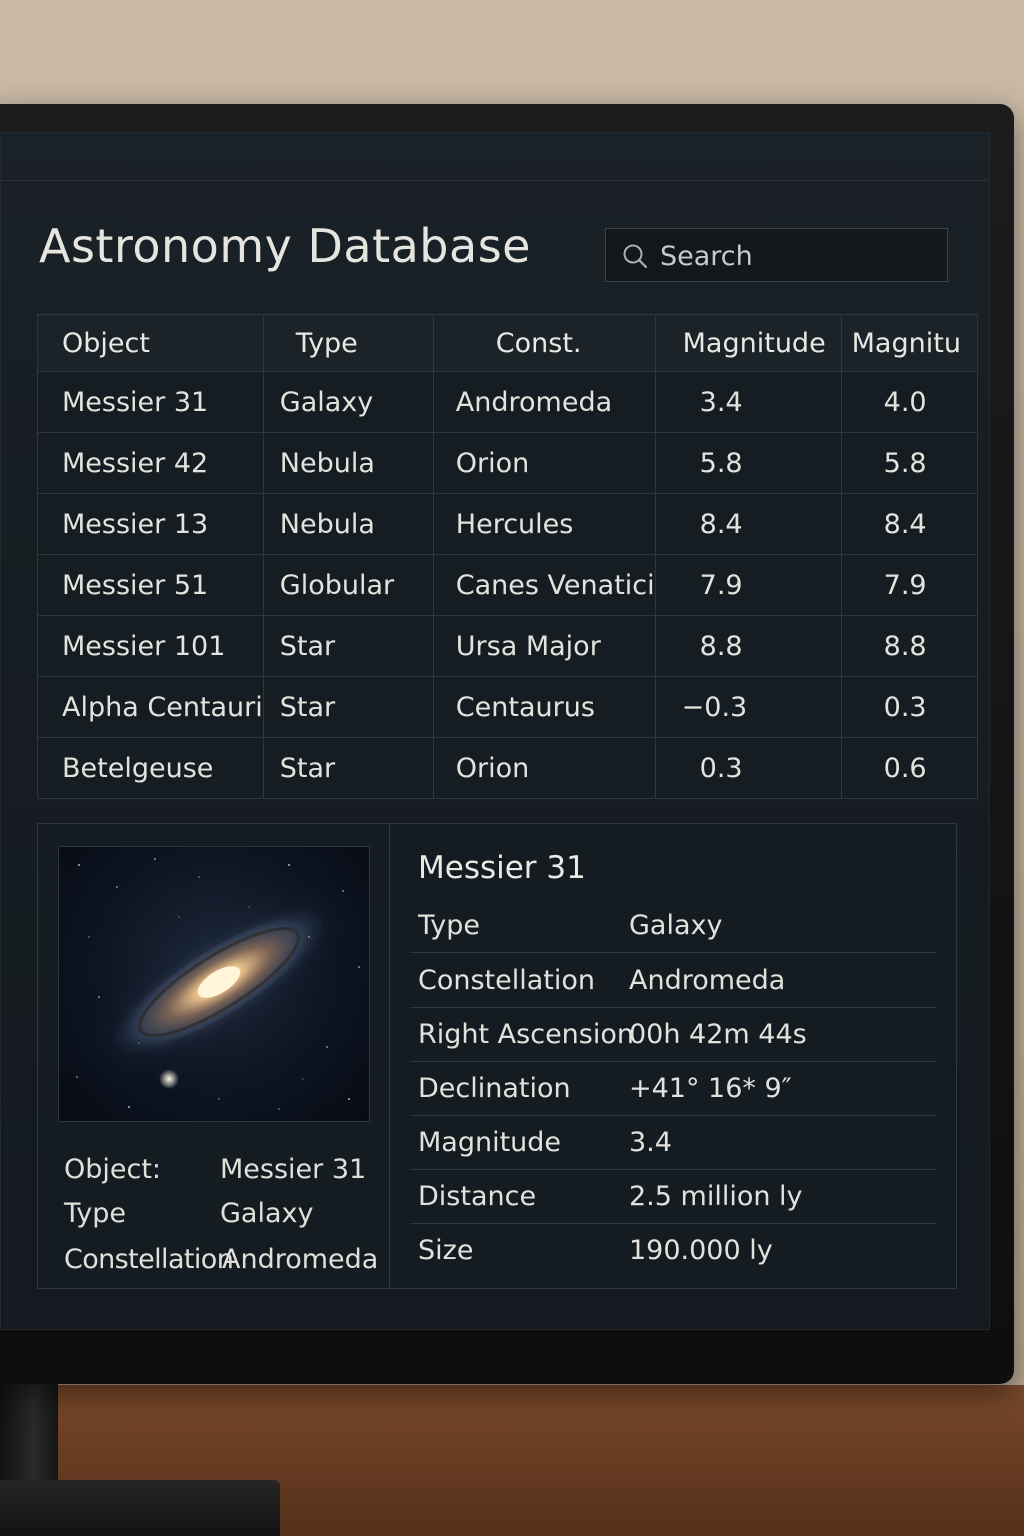 Image resolution: width=1024 pixels, height=1536 pixels. I want to click on property-label: Type, so click(449, 925).